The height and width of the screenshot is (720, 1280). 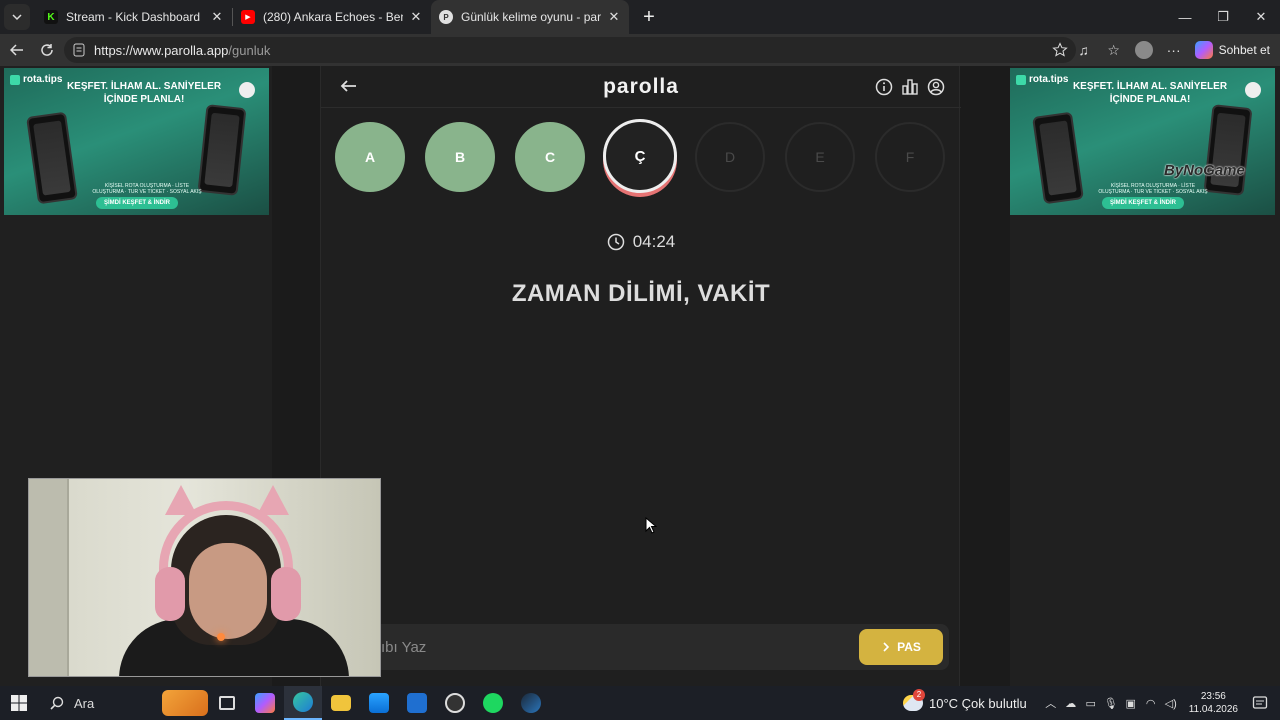 I want to click on cloudy-weather-icon: 2, so click(x=913, y=700).